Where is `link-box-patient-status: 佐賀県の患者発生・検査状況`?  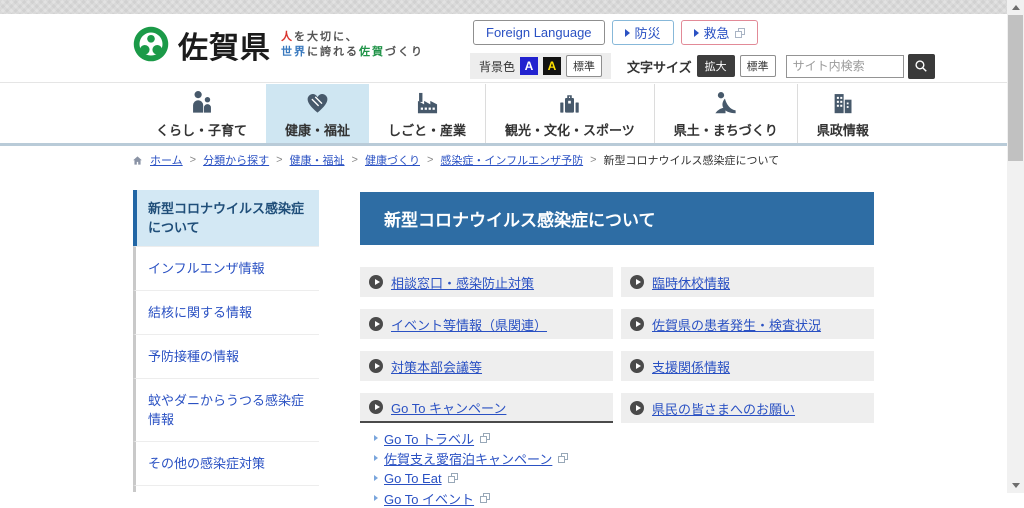
link-box-patient-status: 佐賀県の患者発生・検査状況 is located at coordinates (747, 324).